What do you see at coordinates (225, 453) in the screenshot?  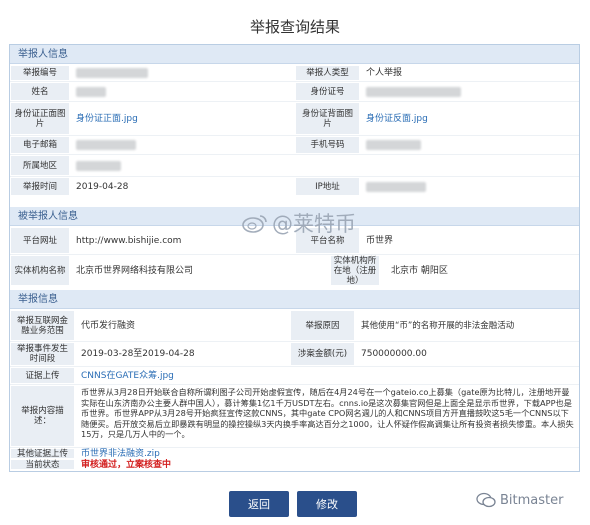 I see `other-evidence-link: 币世界非法融资.zip` at bounding box center [225, 453].